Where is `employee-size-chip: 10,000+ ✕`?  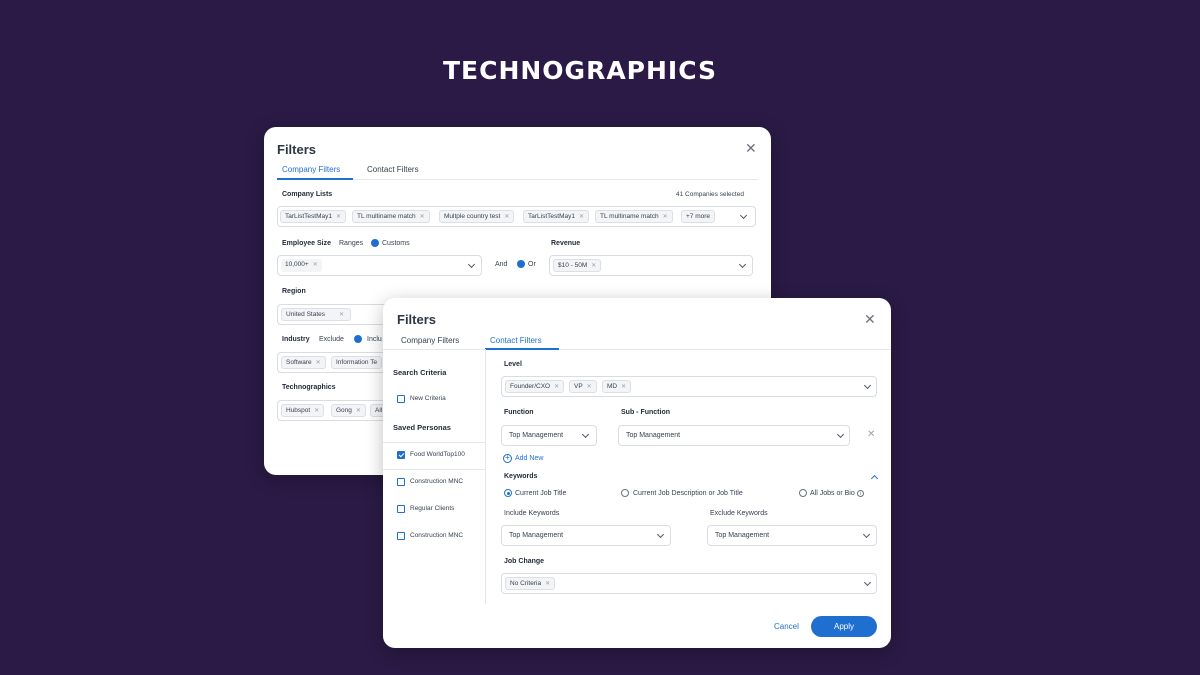
employee-size-chip: 10,000+ ✕ is located at coordinates (301, 265).